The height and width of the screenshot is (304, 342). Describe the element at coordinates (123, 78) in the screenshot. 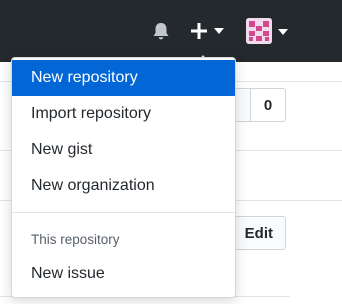

I see `menu-item-new-repository: New repository` at that location.